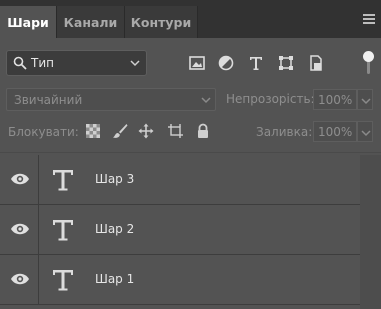 The width and height of the screenshot is (381, 309). I want to click on filter-type-label: Тип, so click(42, 63).